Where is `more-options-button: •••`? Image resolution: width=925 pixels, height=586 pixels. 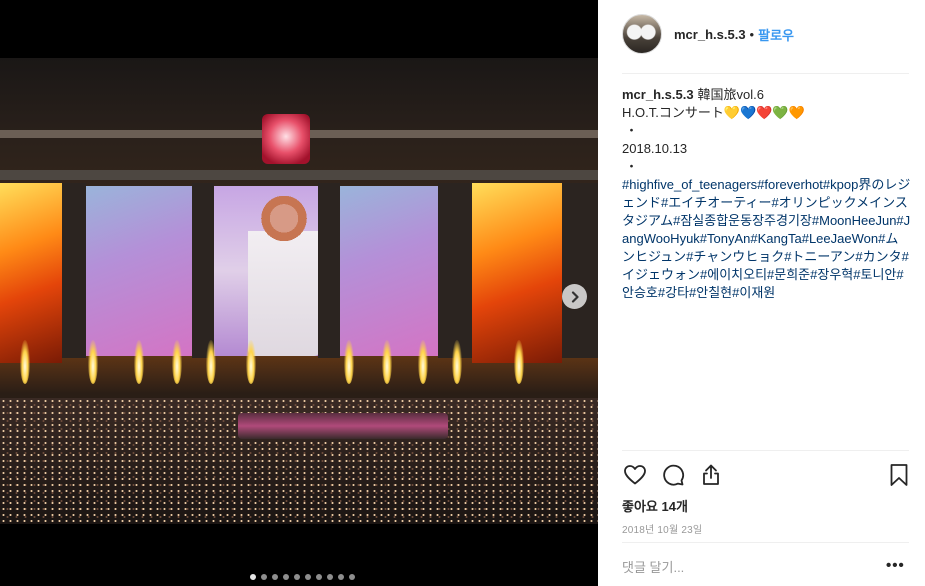
more-options-button: ••• is located at coordinates (895, 565).